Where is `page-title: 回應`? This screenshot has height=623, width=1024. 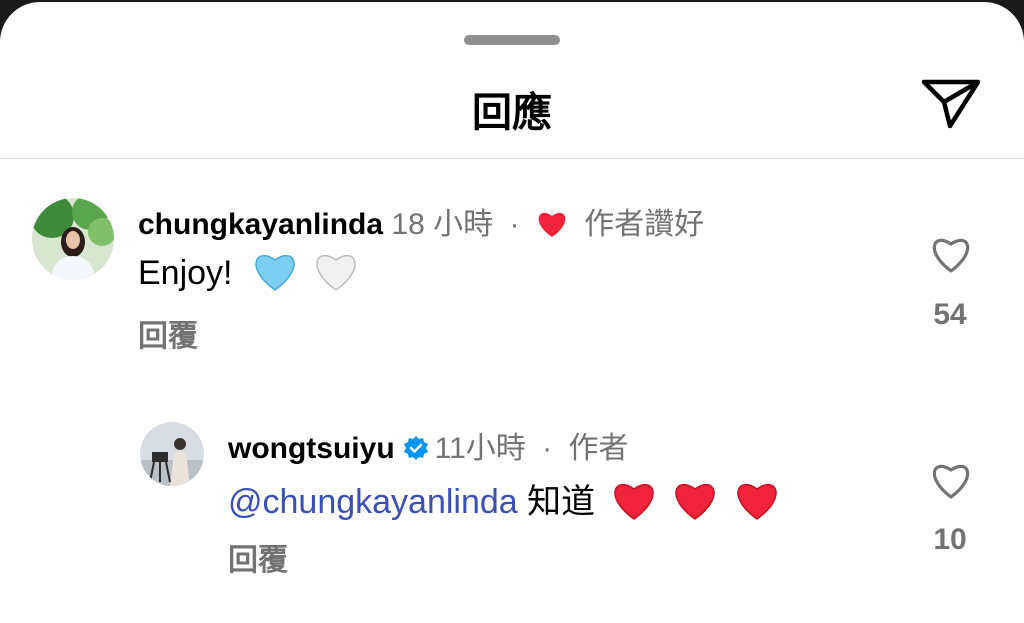 page-title: 回應 is located at coordinates (512, 113).